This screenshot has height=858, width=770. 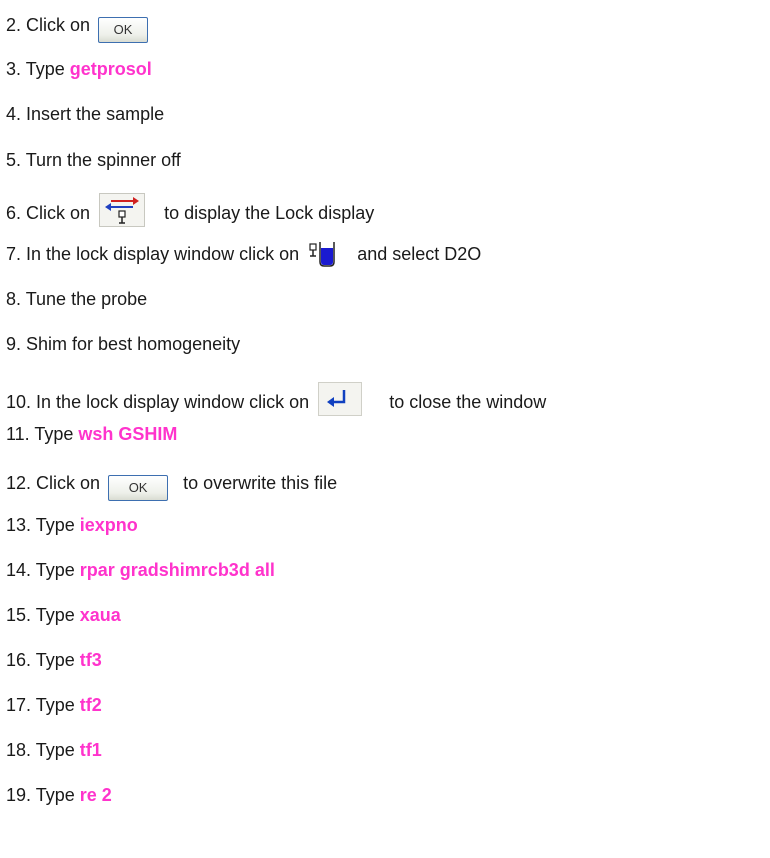 What do you see at coordinates (19, 570) in the screenshot?
I see `step-number: 14.` at bounding box center [19, 570].